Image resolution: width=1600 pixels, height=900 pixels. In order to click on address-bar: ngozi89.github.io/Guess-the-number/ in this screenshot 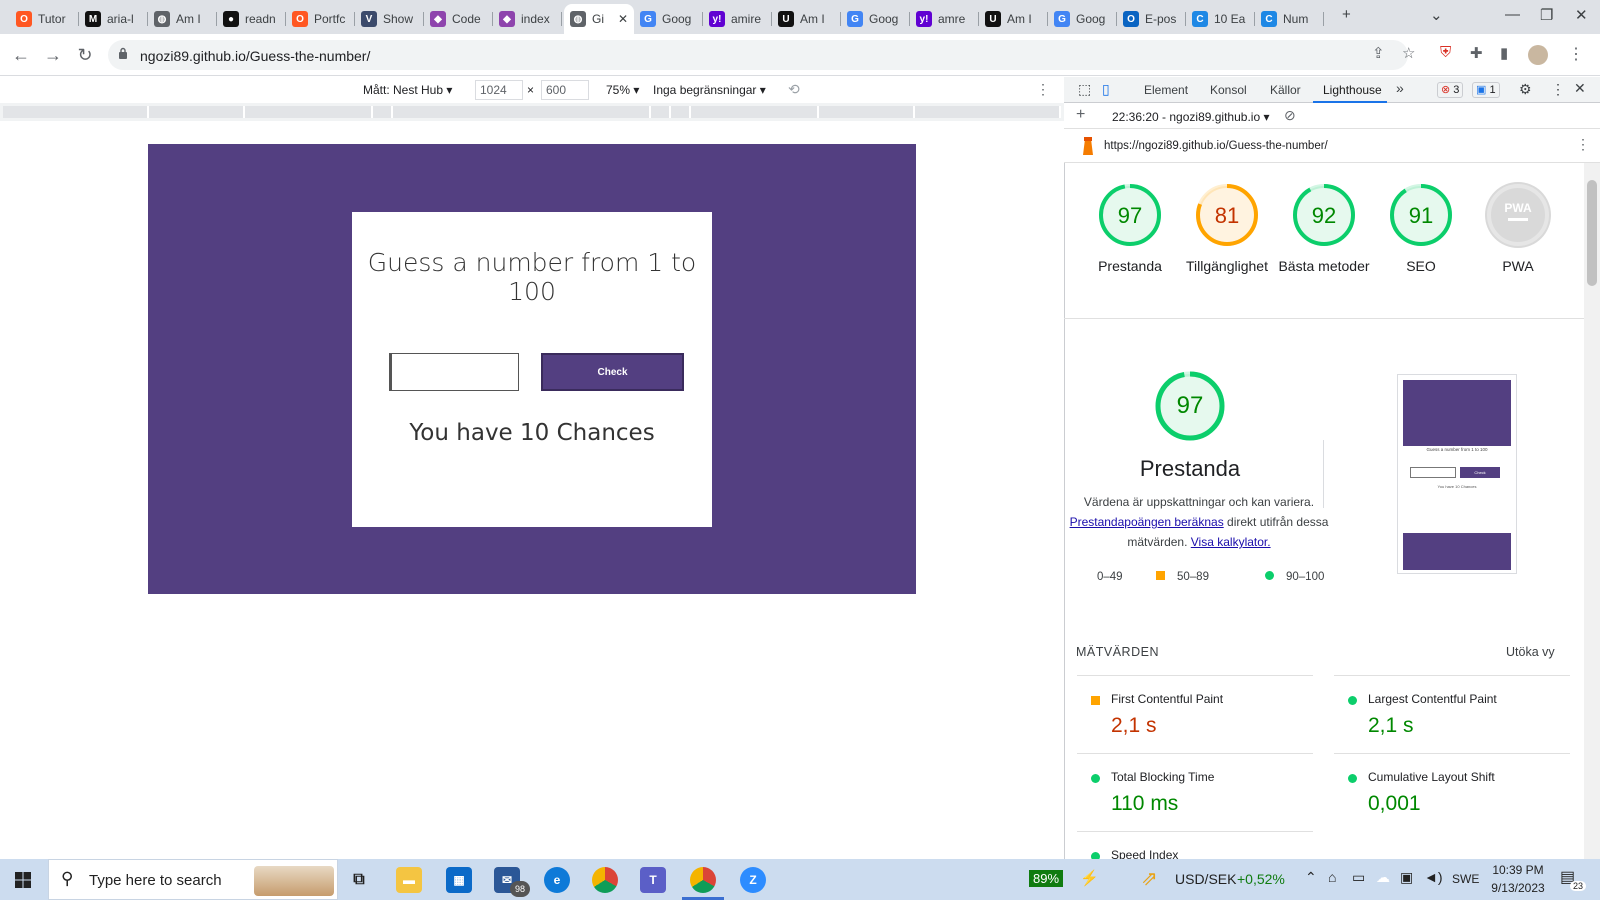, I will do `click(758, 55)`.